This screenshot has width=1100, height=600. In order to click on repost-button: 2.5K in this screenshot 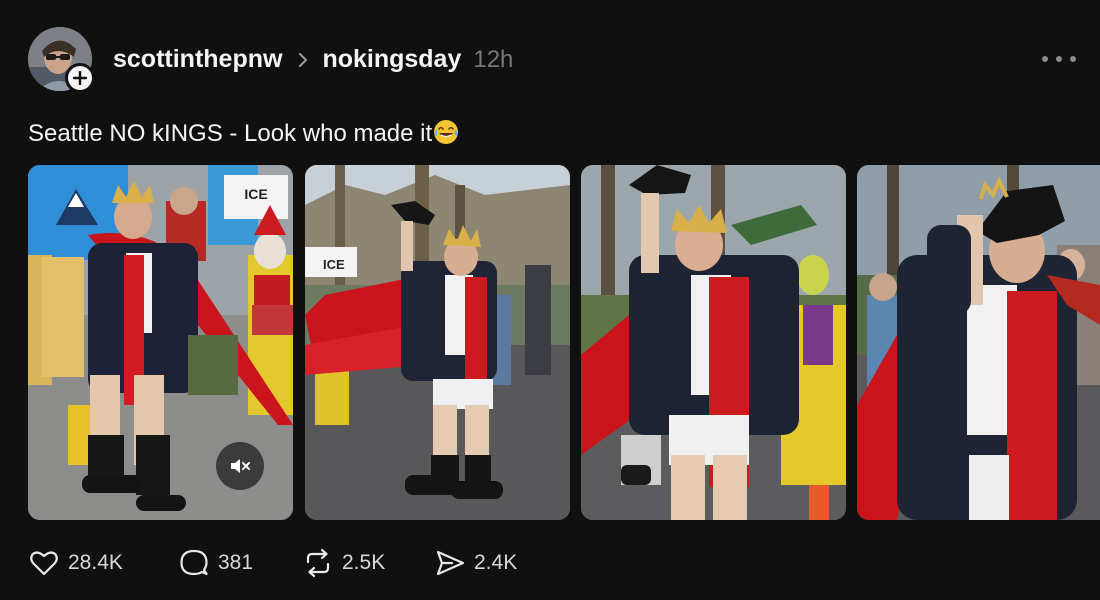, I will do `click(368, 563)`.